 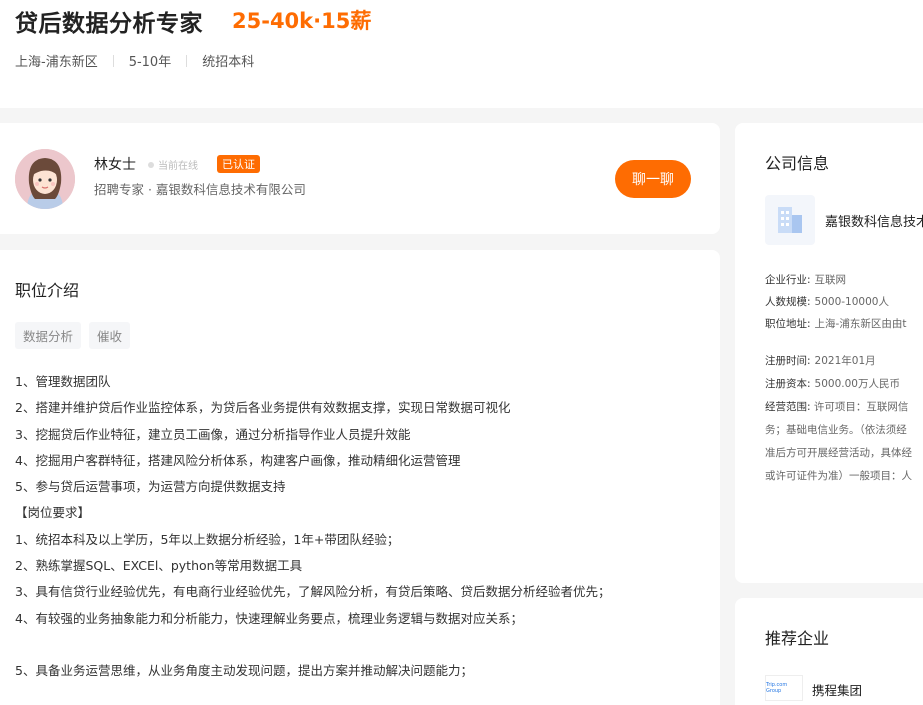 I want to click on company-reg-time: 注册时间: 2021年01月, so click(x=820, y=360).